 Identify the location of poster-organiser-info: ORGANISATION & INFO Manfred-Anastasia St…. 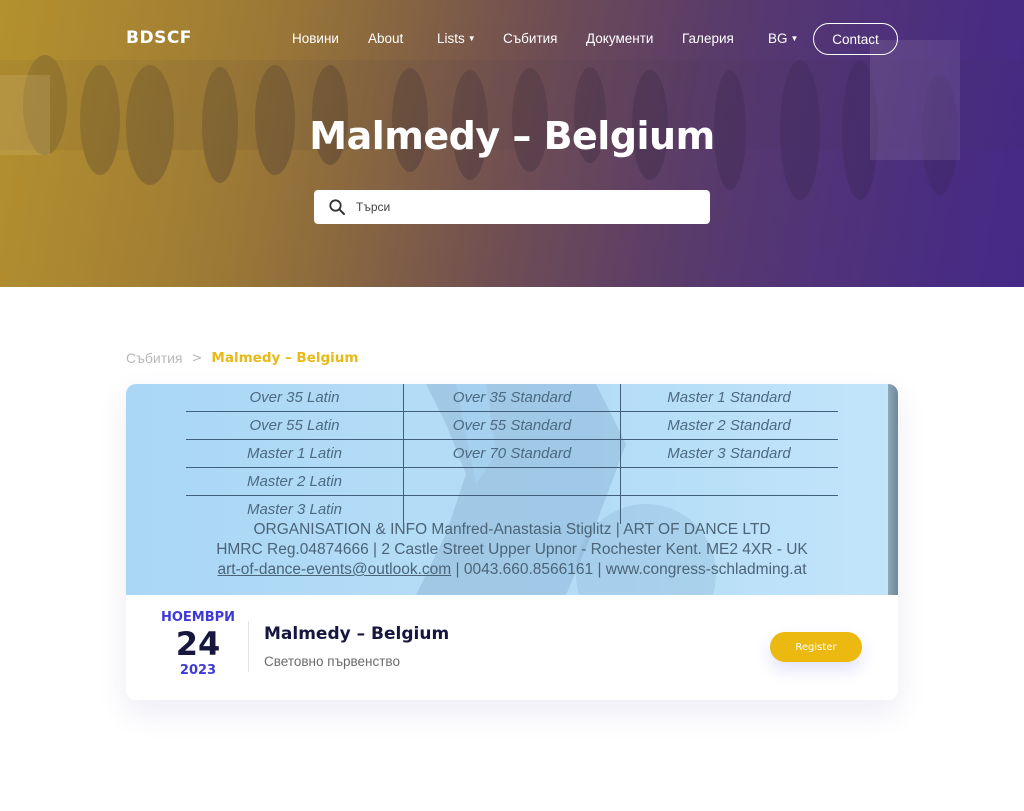
(512, 550).